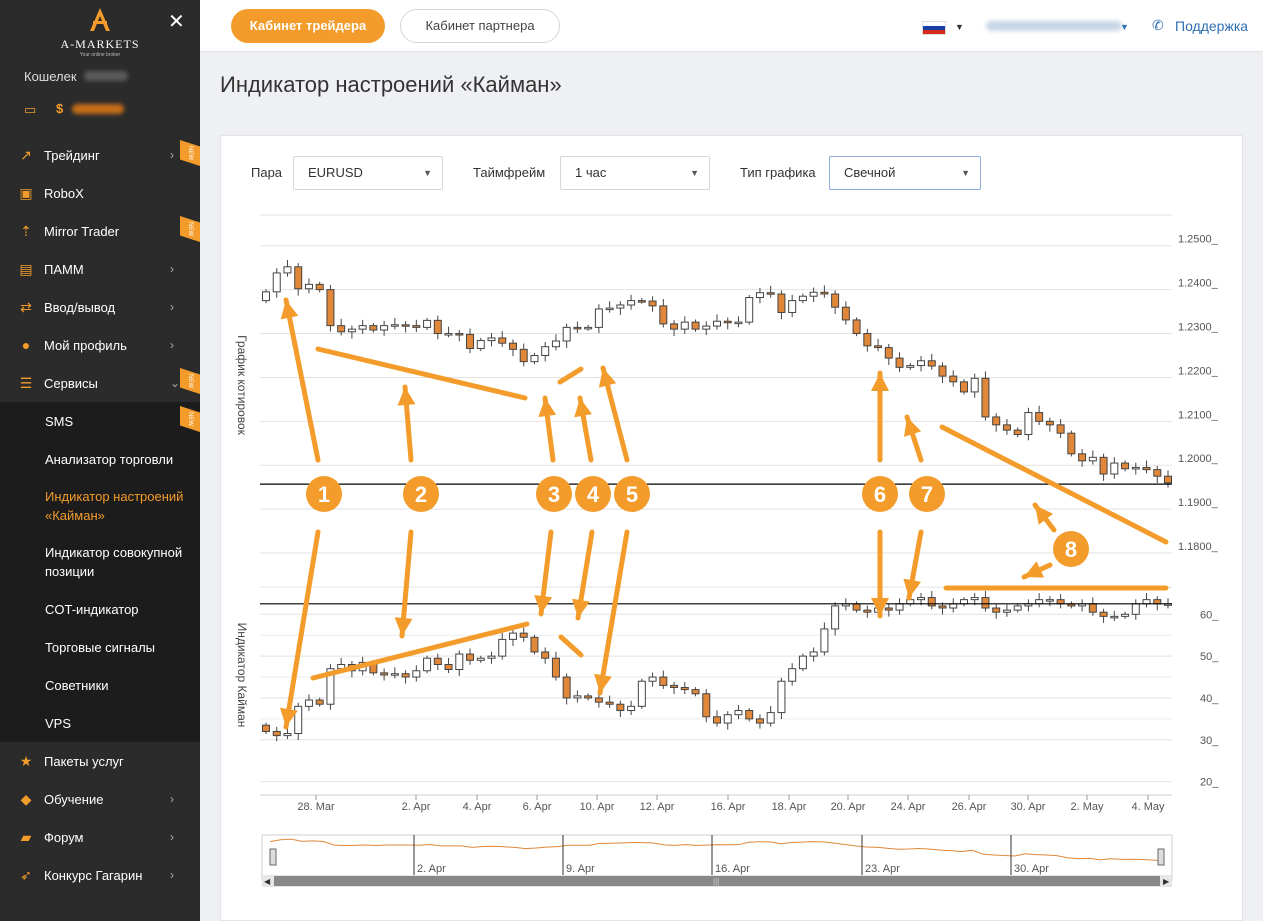 Image resolution: width=1263 pixels, height=921 pixels. I want to click on sidebar-item-label: Пакеты услуг, so click(84, 761).